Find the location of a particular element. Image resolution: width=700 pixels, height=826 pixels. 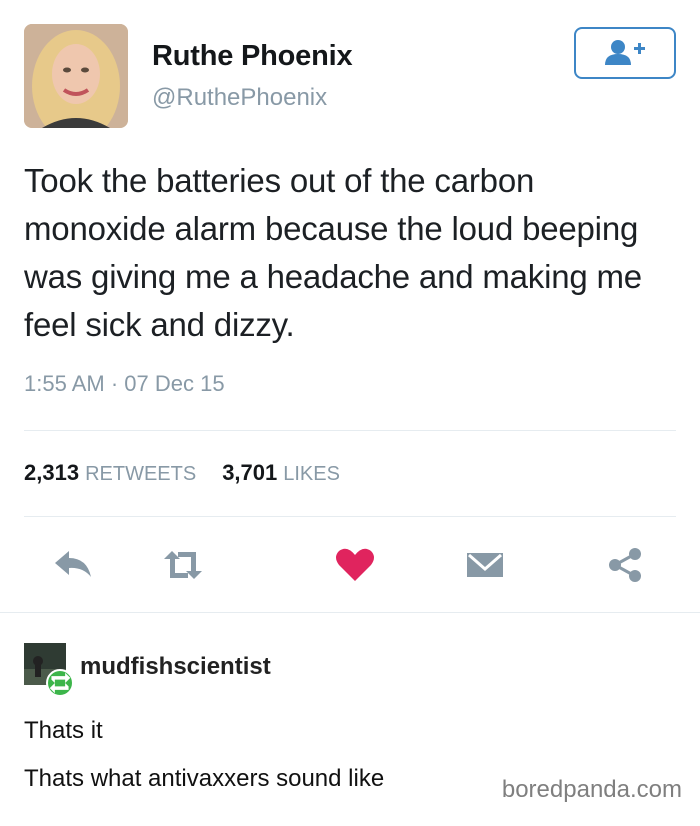

retweet-icon is located at coordinates (183, 565).